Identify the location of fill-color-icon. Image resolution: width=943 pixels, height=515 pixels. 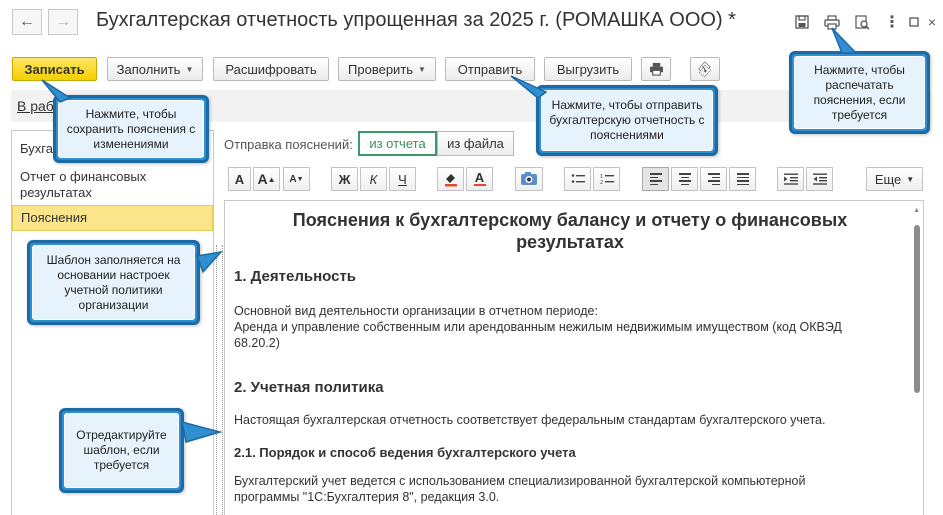
(450, 180).